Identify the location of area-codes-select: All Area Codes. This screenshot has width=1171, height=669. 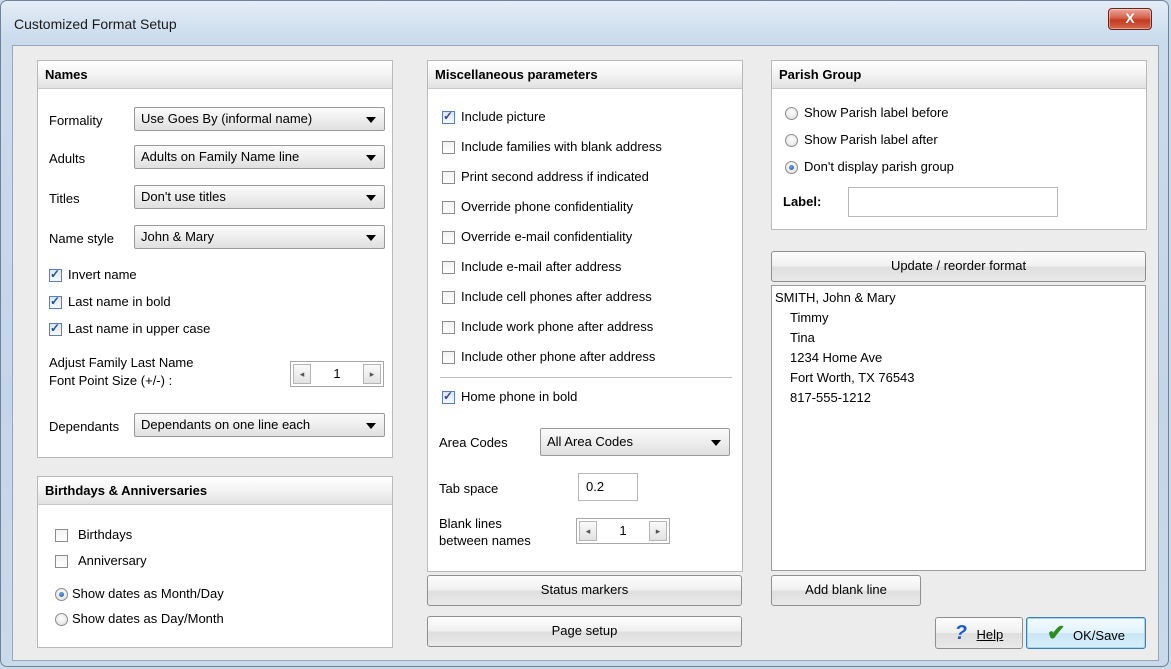
(635, 442).